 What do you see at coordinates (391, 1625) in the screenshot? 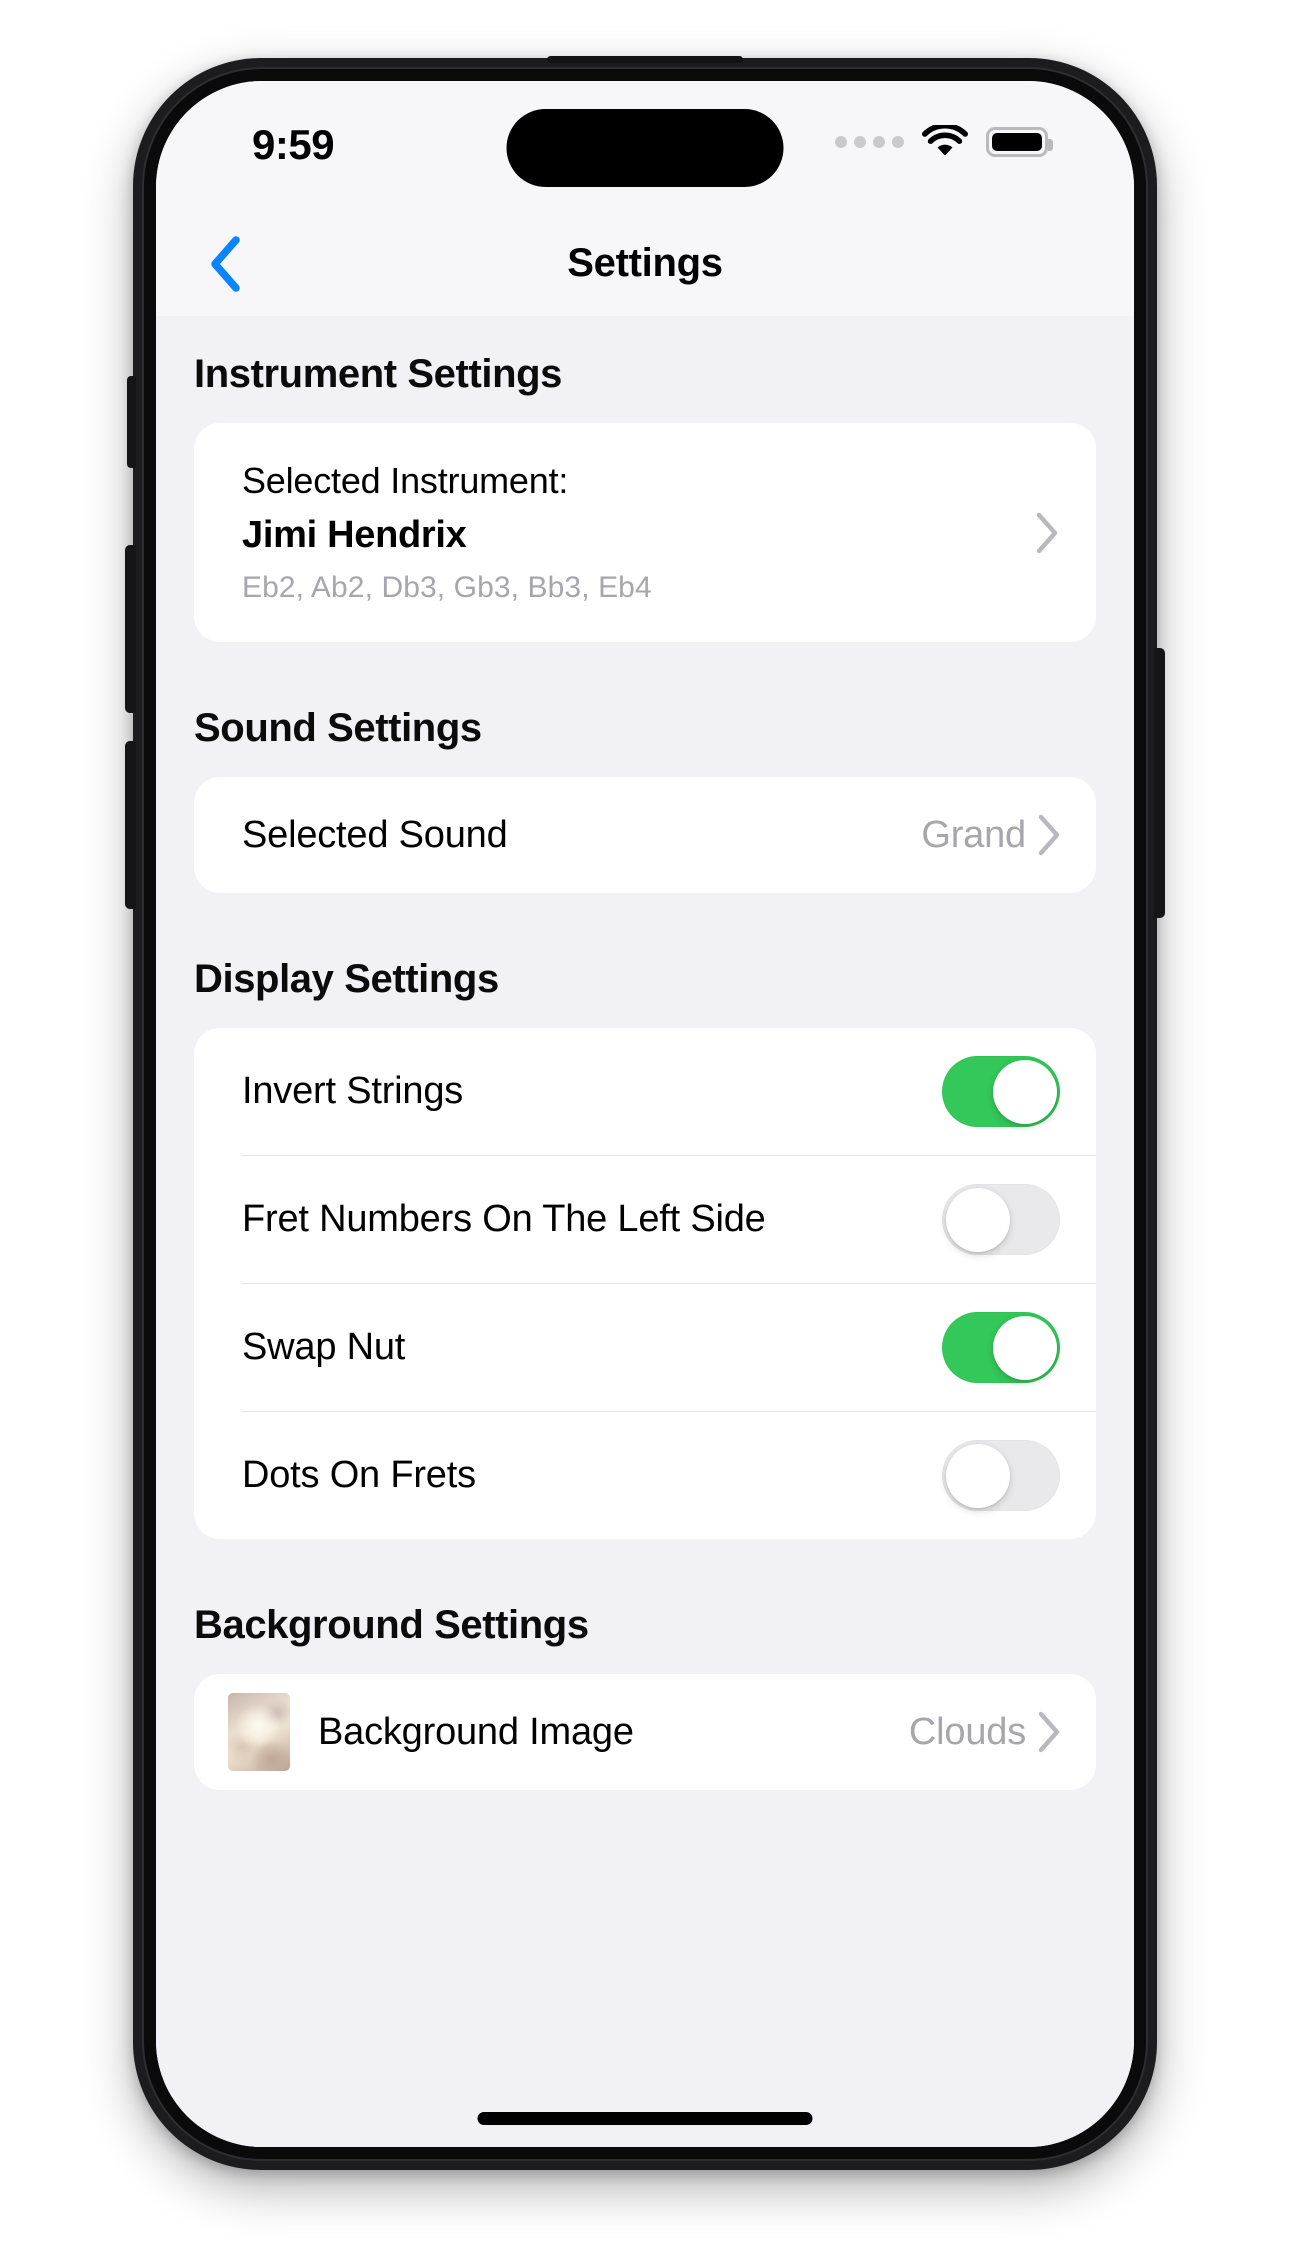
I see `section-header-background: Background Settings` at bounding box center [391, 1625].